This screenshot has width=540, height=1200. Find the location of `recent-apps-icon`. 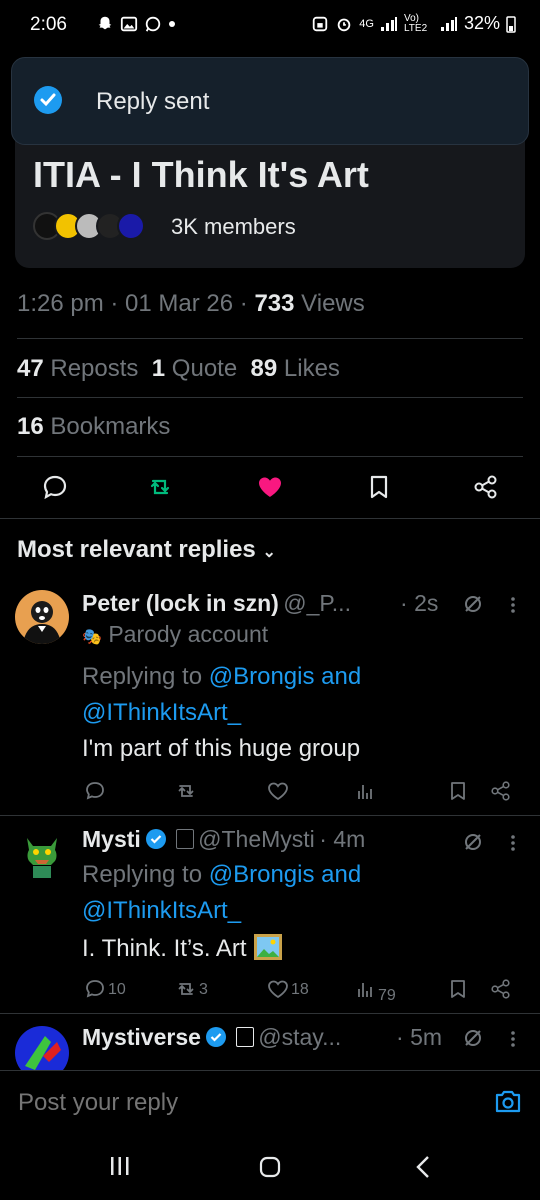

recent-apps-icon is located at coordinates (120, 1166).